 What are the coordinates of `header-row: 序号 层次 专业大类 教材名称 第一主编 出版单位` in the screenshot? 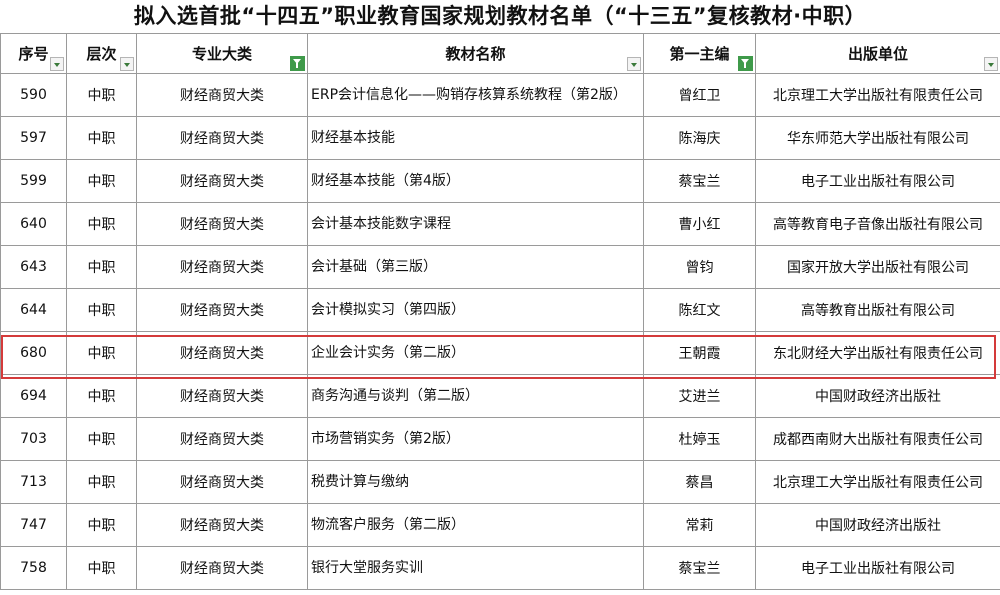 It's located at (500, 53).